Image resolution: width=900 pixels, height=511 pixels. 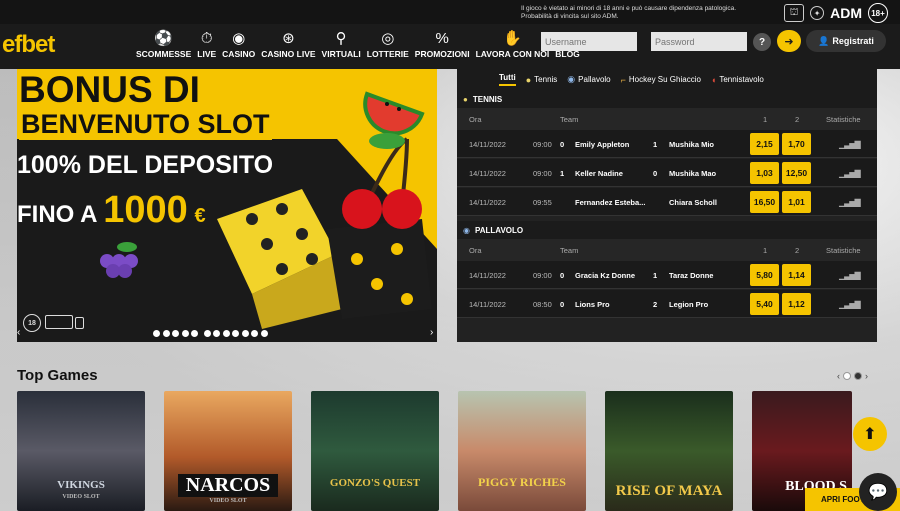 I want to click on match-team2: Chiara Scholl, so click(x=693, y=202).